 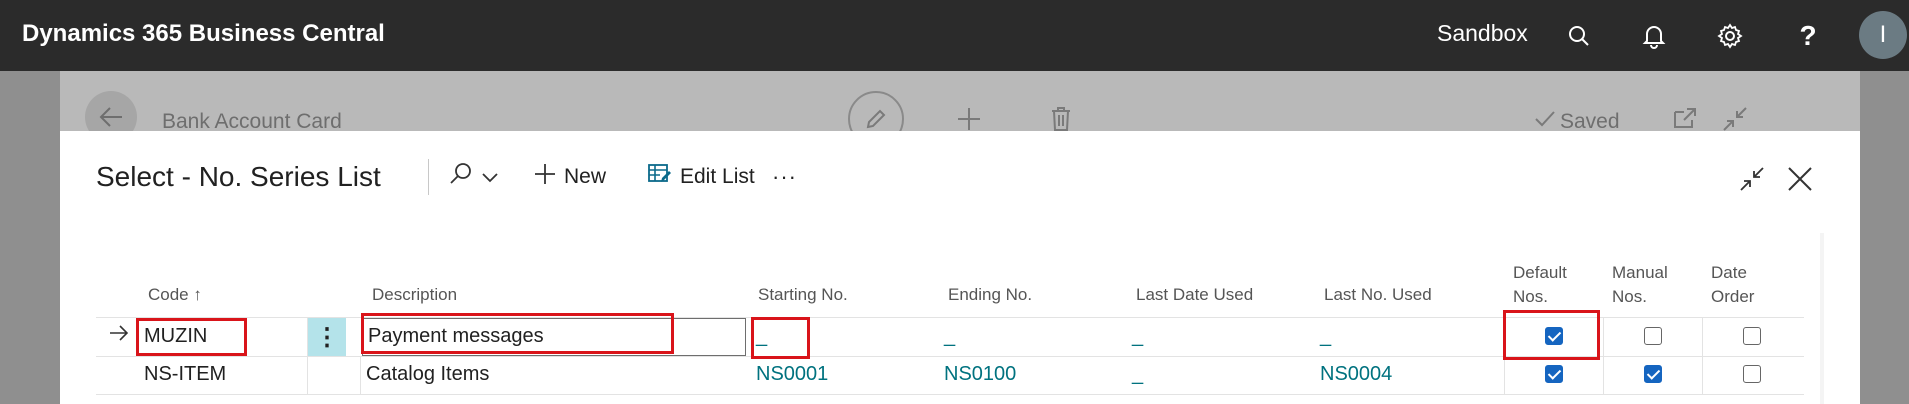 I want to click on edit-list-label: Edit List, so click(x=717, y=176).